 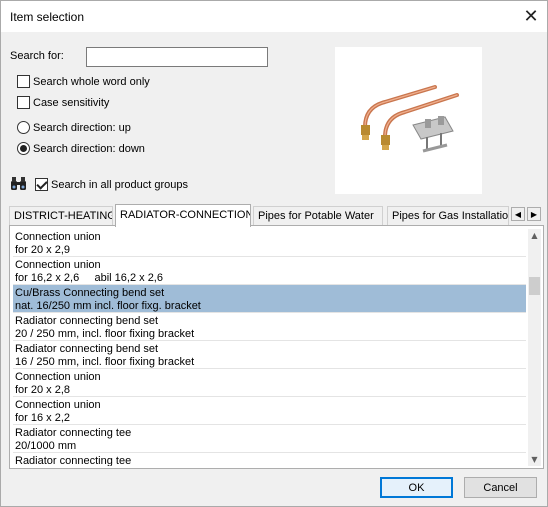 What do you see at coordinates (518, 214) in the screenshot?
I see `tab-scroll-left-icon: ◀` at bounding box center [518, 214].